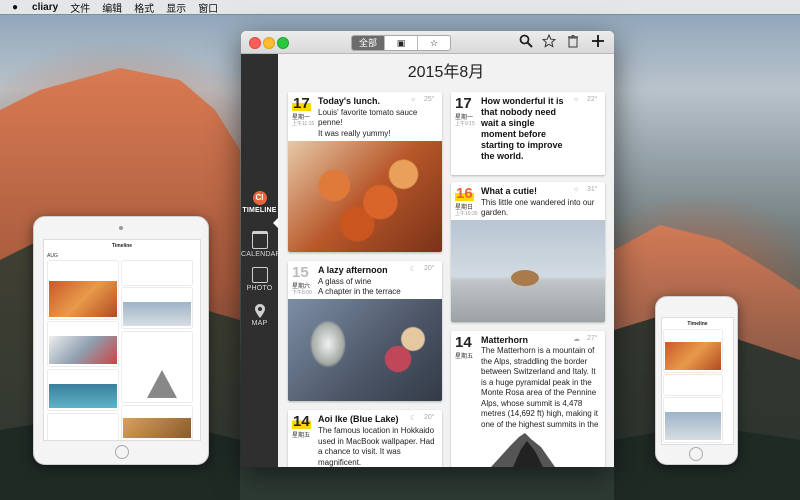 Image resolution: width=800 pixels, height=500 pixels. What do you see at coordinates (283, 43) in the screenshot?
I see `zoom-button` at bounding box center [283, 43].